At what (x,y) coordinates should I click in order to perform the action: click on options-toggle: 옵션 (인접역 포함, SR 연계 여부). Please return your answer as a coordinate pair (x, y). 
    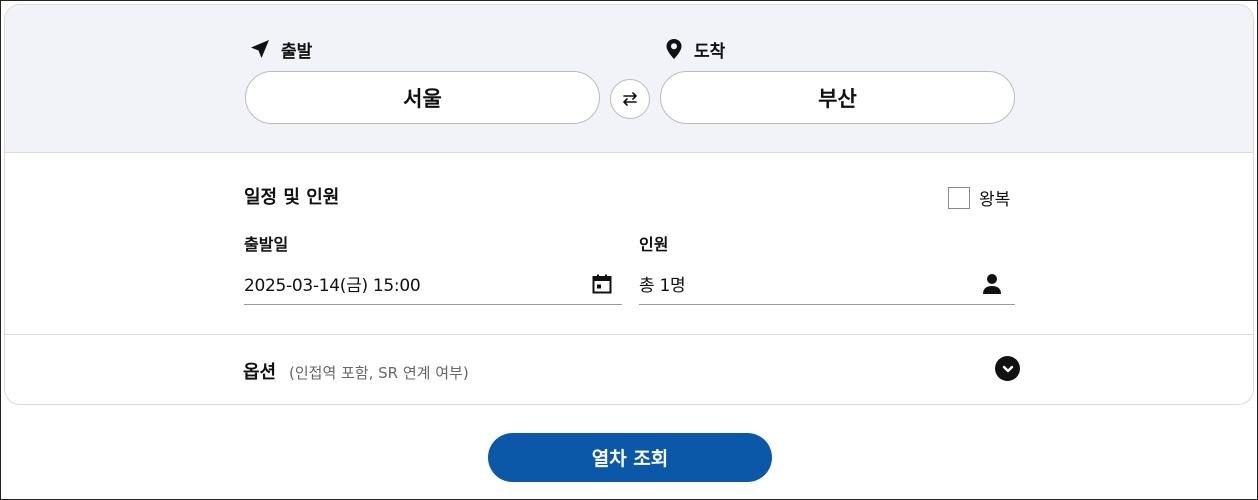
    Looking at the image, I should click on (629, 369).